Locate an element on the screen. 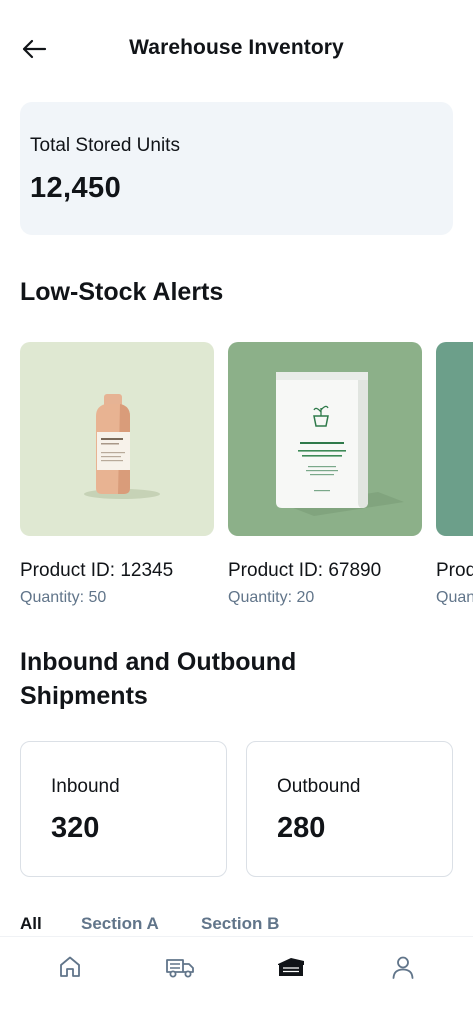 Image resolution: width=473 pixels, height=1024 pixels. product-quantity: Quantity: 20 is located at coordinates (271, 597).